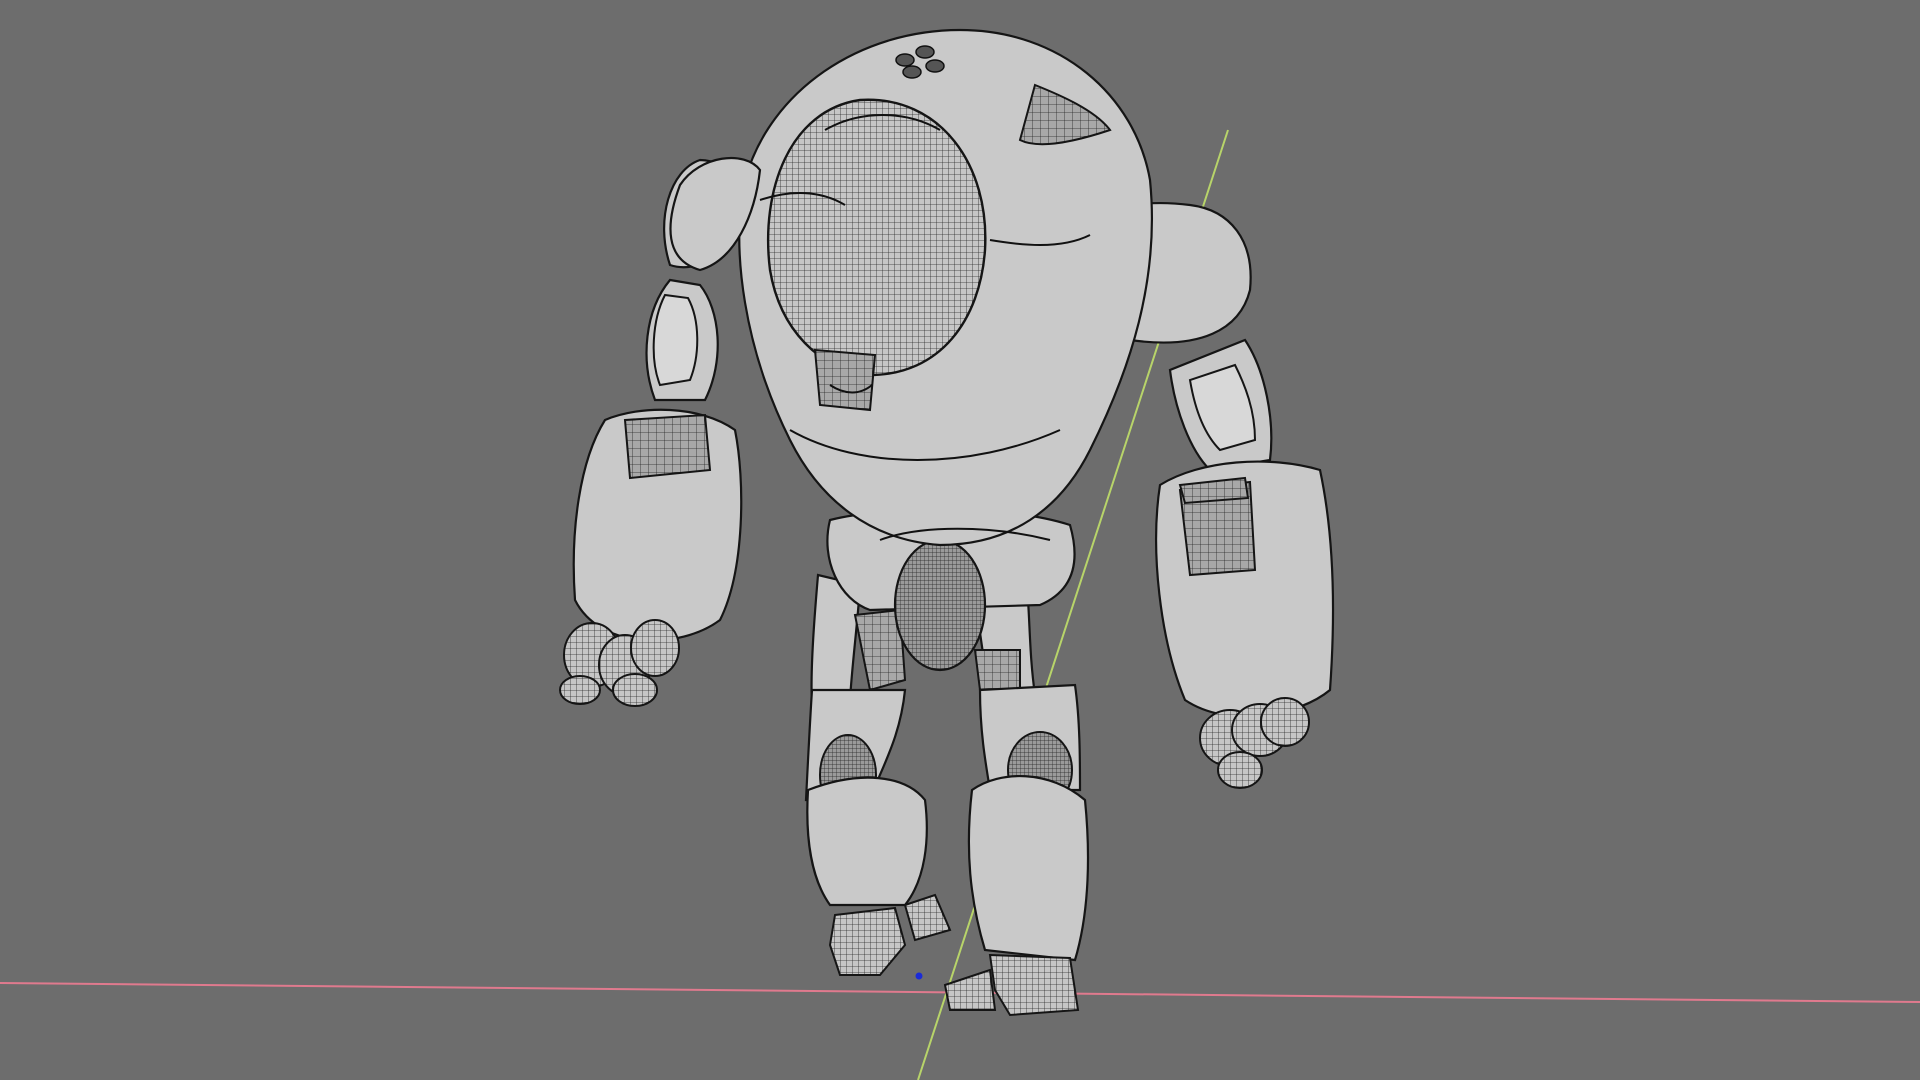 This screenshot has height=1080, width=1920. Describe the element at coordinates (867, 941) in the screenshot. I see `left-foot` at that location.